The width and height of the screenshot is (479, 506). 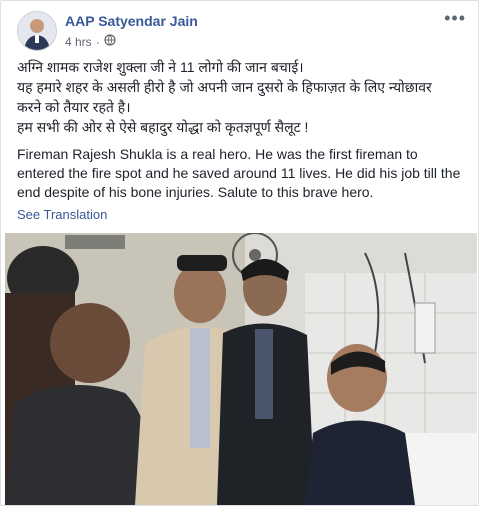 I want to click on ellipsis-icon: •••, so click(x=455, y=18).